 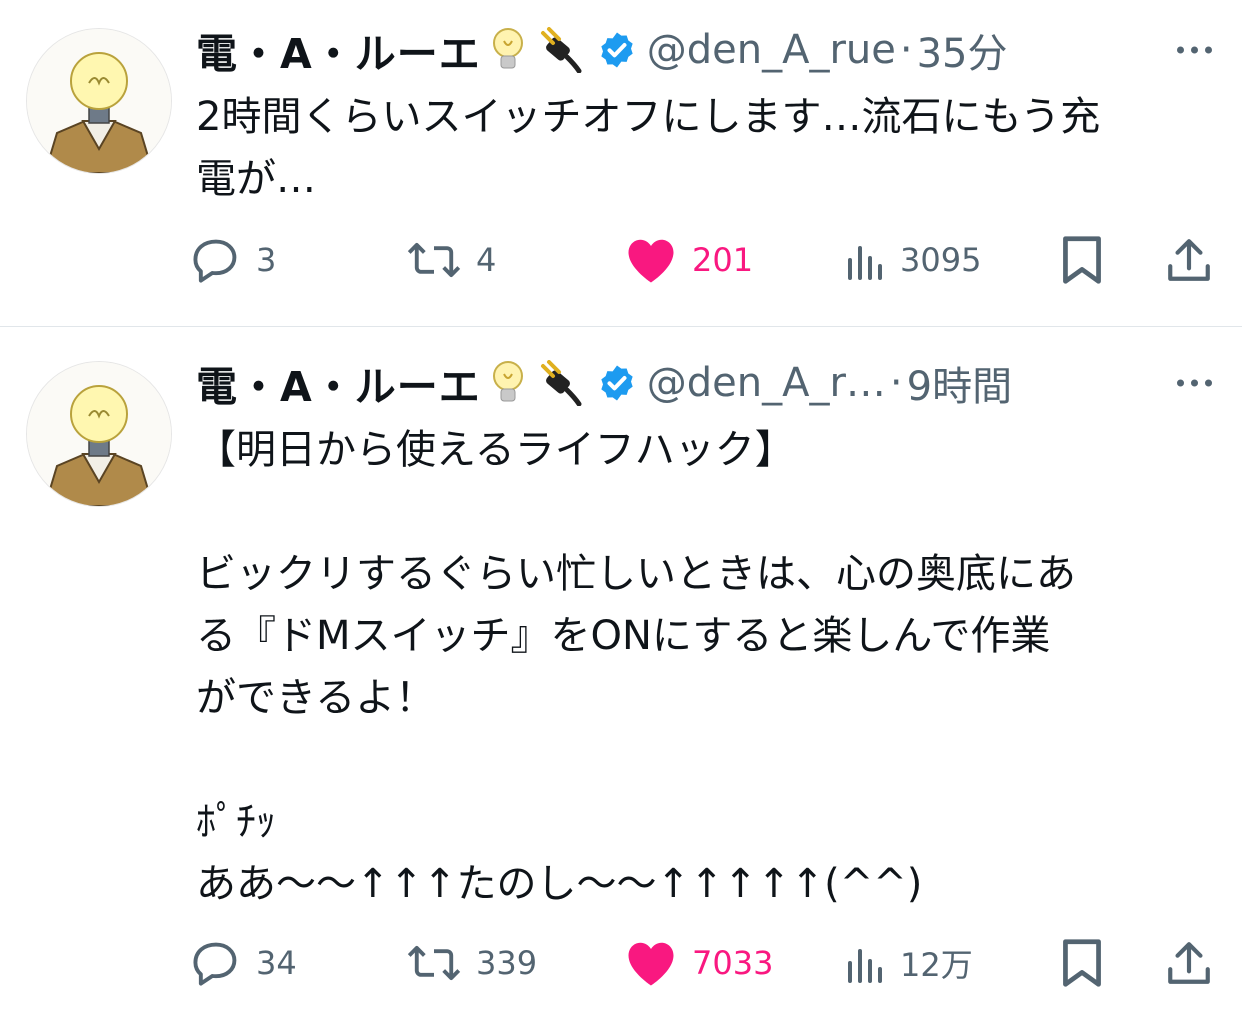 I want to click on like-button: 7033, so click(x=698, y=963).